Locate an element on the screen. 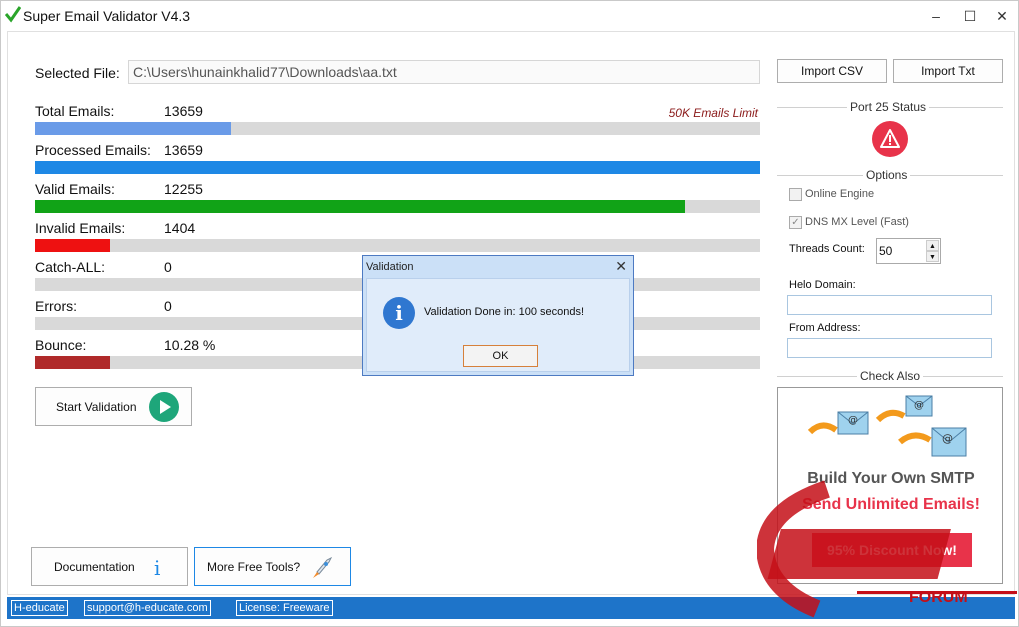 This screenshot has height=627, width=1019. dialog-close-icon: ✕ is located at coordinates (621, 266).